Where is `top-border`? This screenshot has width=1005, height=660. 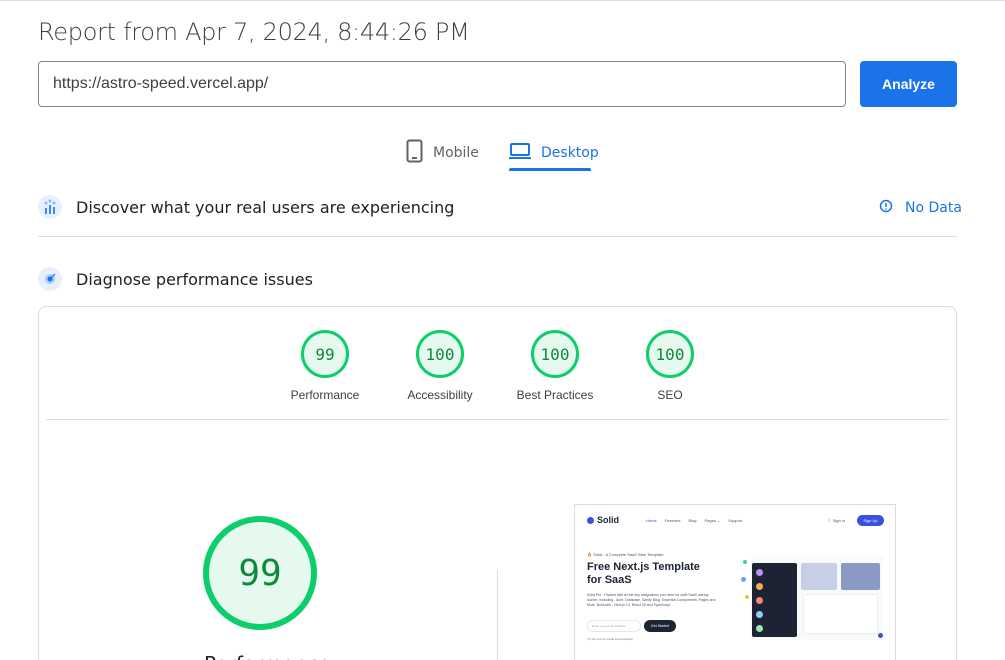
top-border is located at coordinates (502, 0).